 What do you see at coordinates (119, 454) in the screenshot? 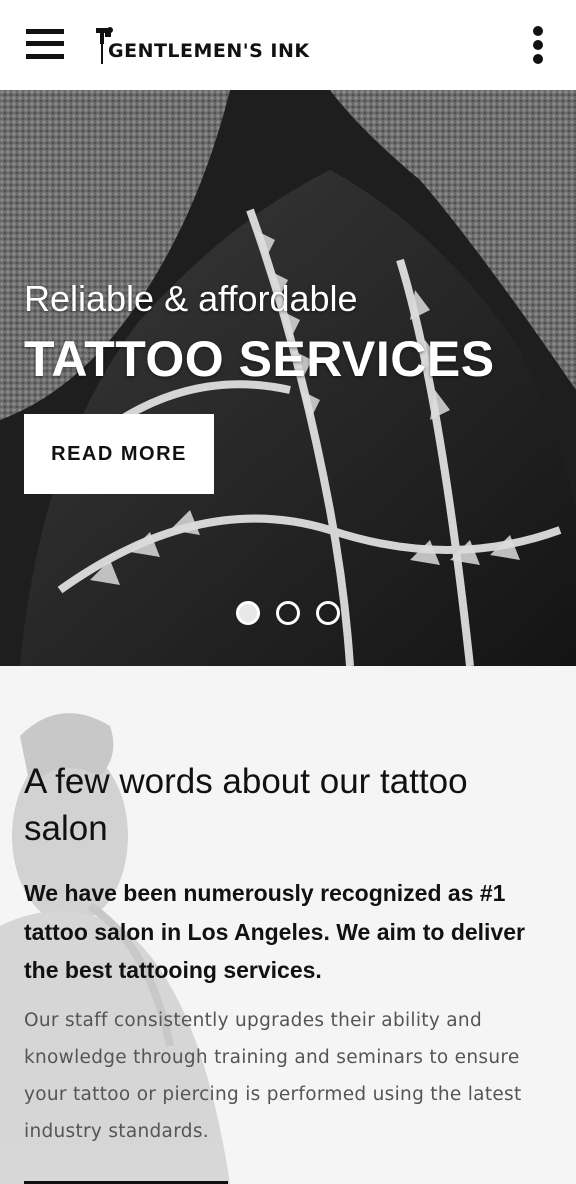
I see `read-more-button: READ MORE` at bounding box center [119, 454].